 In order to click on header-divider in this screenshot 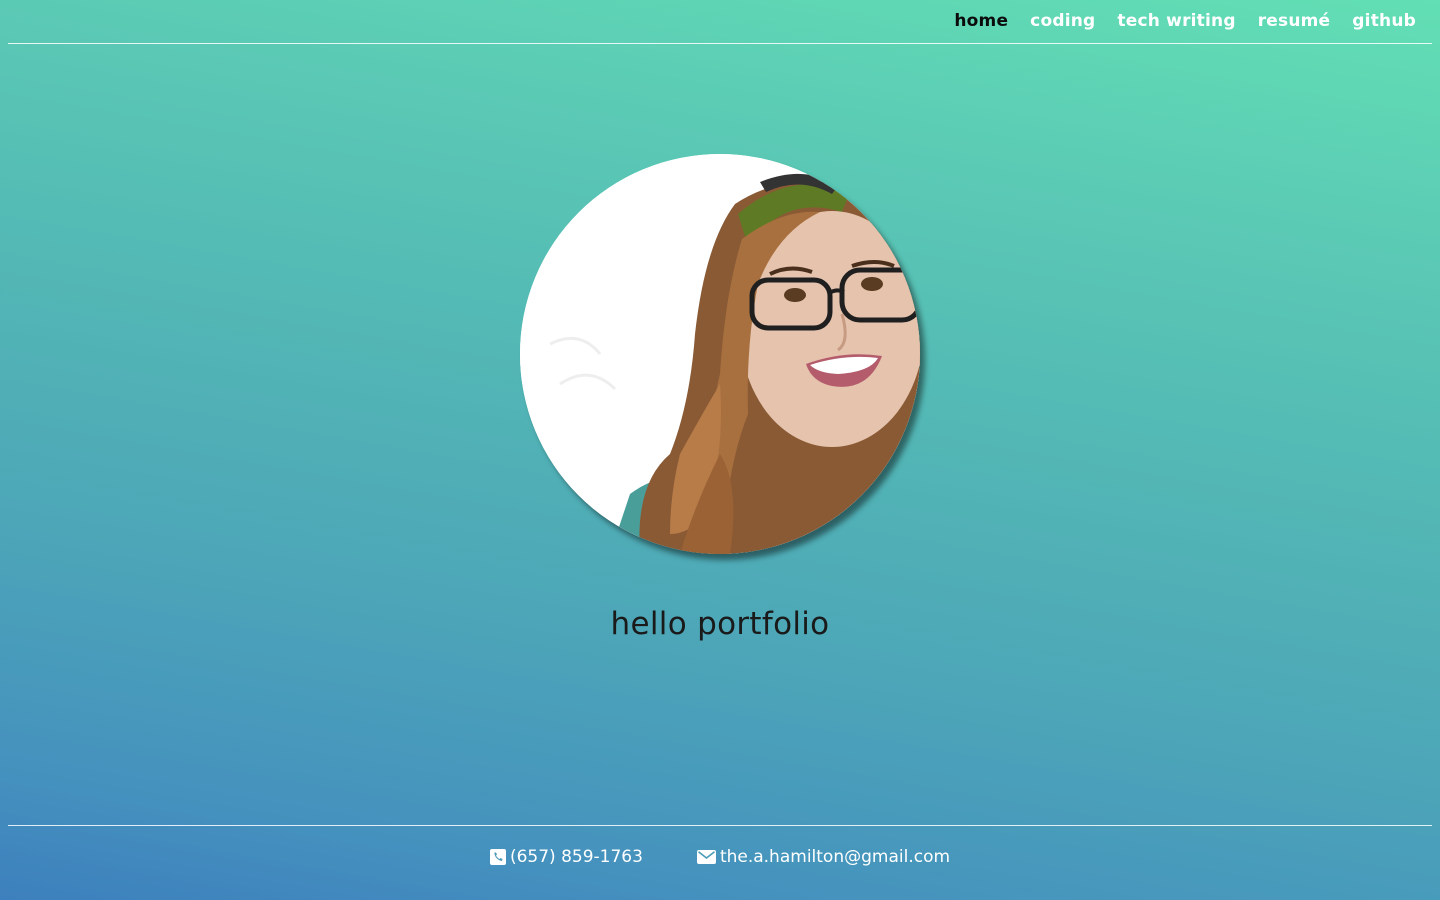, I will do `click(720, 43)`.